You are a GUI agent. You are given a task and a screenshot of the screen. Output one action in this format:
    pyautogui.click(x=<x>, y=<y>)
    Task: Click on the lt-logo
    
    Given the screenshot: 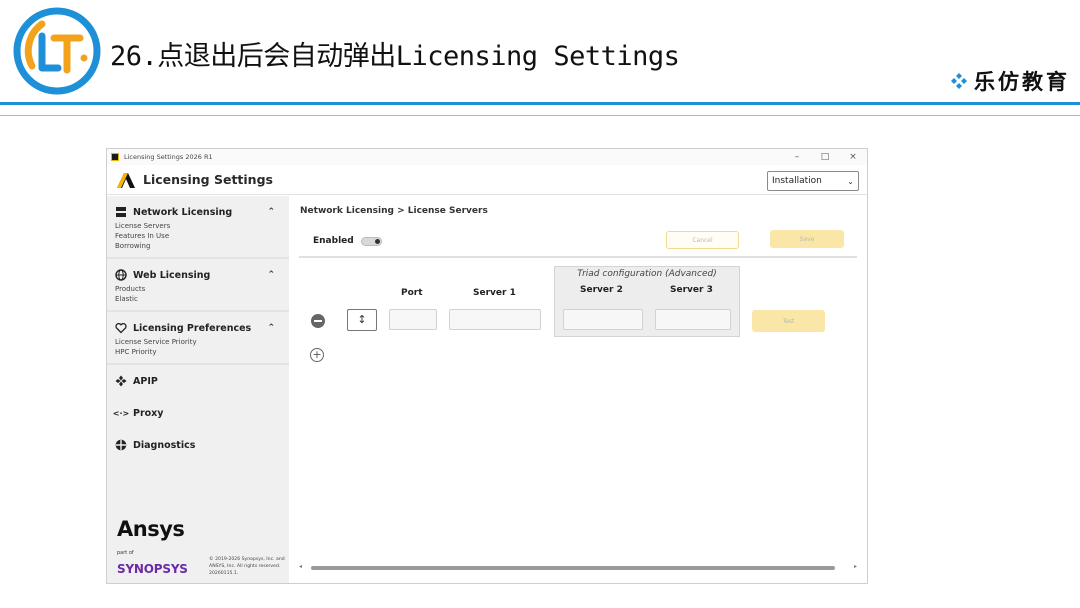 What is the action you would take?
    pyautogui.click(x=57, y=51)
    